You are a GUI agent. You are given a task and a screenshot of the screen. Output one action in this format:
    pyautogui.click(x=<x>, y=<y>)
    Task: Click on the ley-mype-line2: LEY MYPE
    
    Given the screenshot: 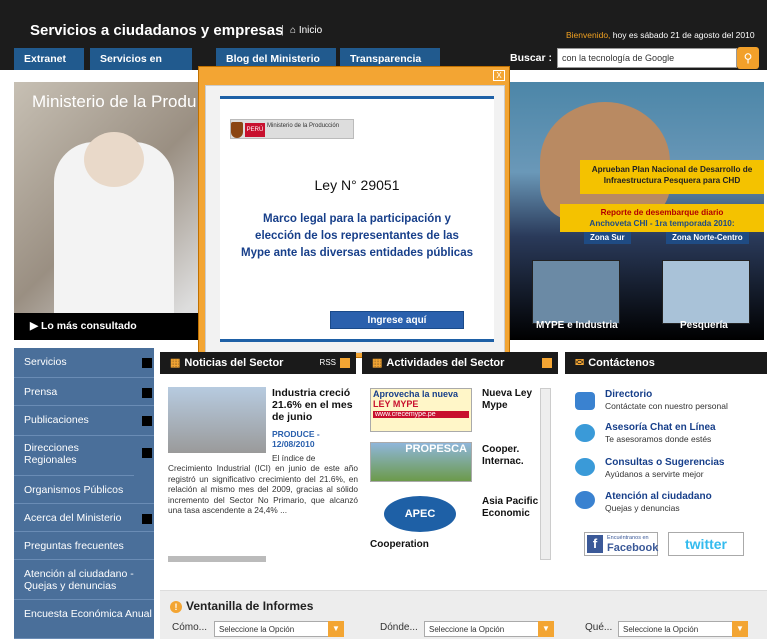 What is the action you would take?
    pyautogui.click(x=396, y=404)
    